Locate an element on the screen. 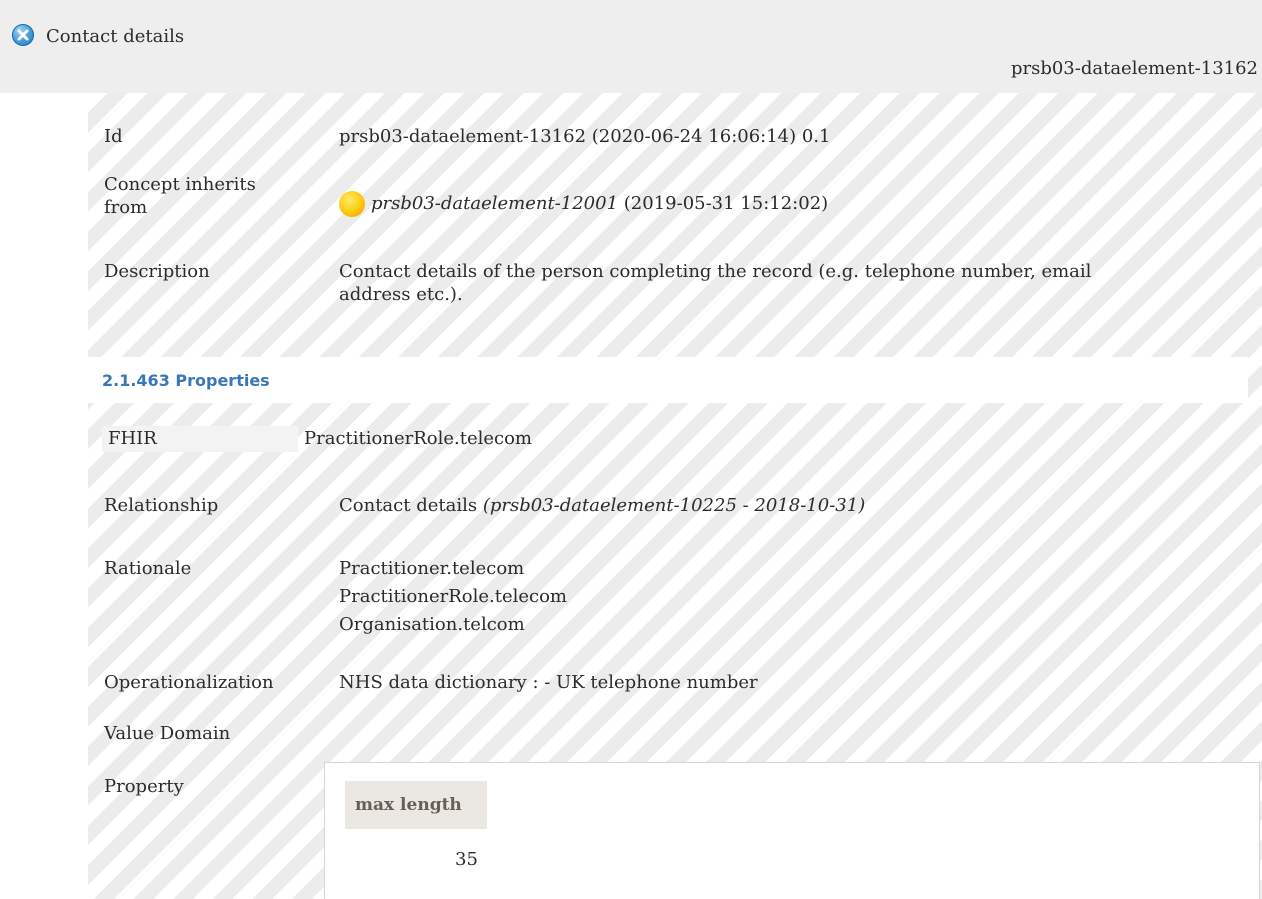  max-length-header: max length is located at coordinates (408, 805).